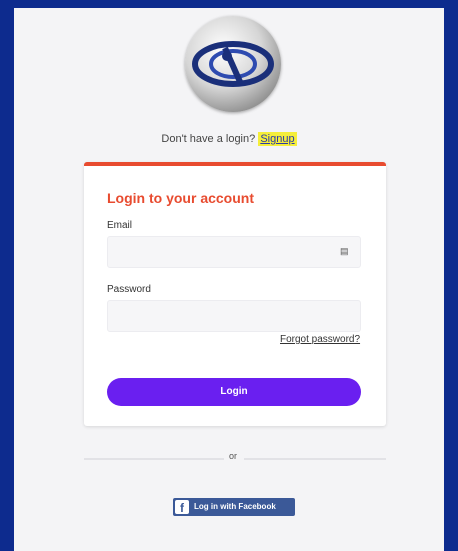 This screenshot has width=458, height=551. I want to click on logo-emblem-icon, so click(233, 64).